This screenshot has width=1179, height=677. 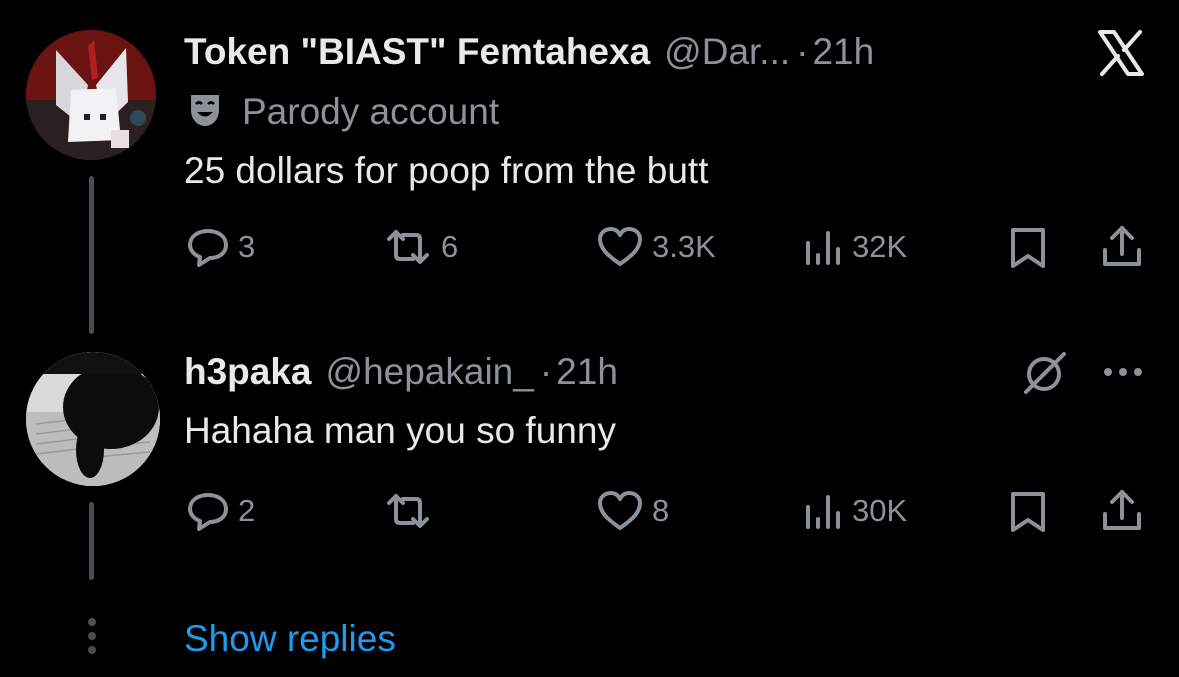 I want to click on repost-button: 6, so click(x=420, y=247).